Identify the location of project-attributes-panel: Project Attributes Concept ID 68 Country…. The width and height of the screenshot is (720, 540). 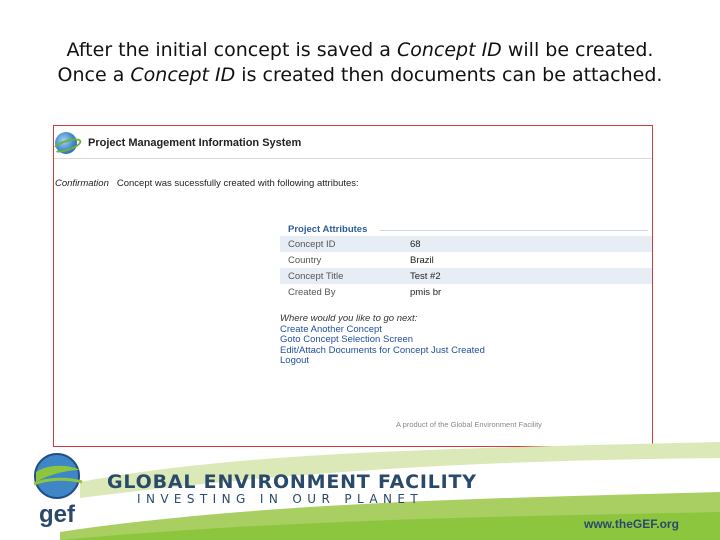
(466, 262).